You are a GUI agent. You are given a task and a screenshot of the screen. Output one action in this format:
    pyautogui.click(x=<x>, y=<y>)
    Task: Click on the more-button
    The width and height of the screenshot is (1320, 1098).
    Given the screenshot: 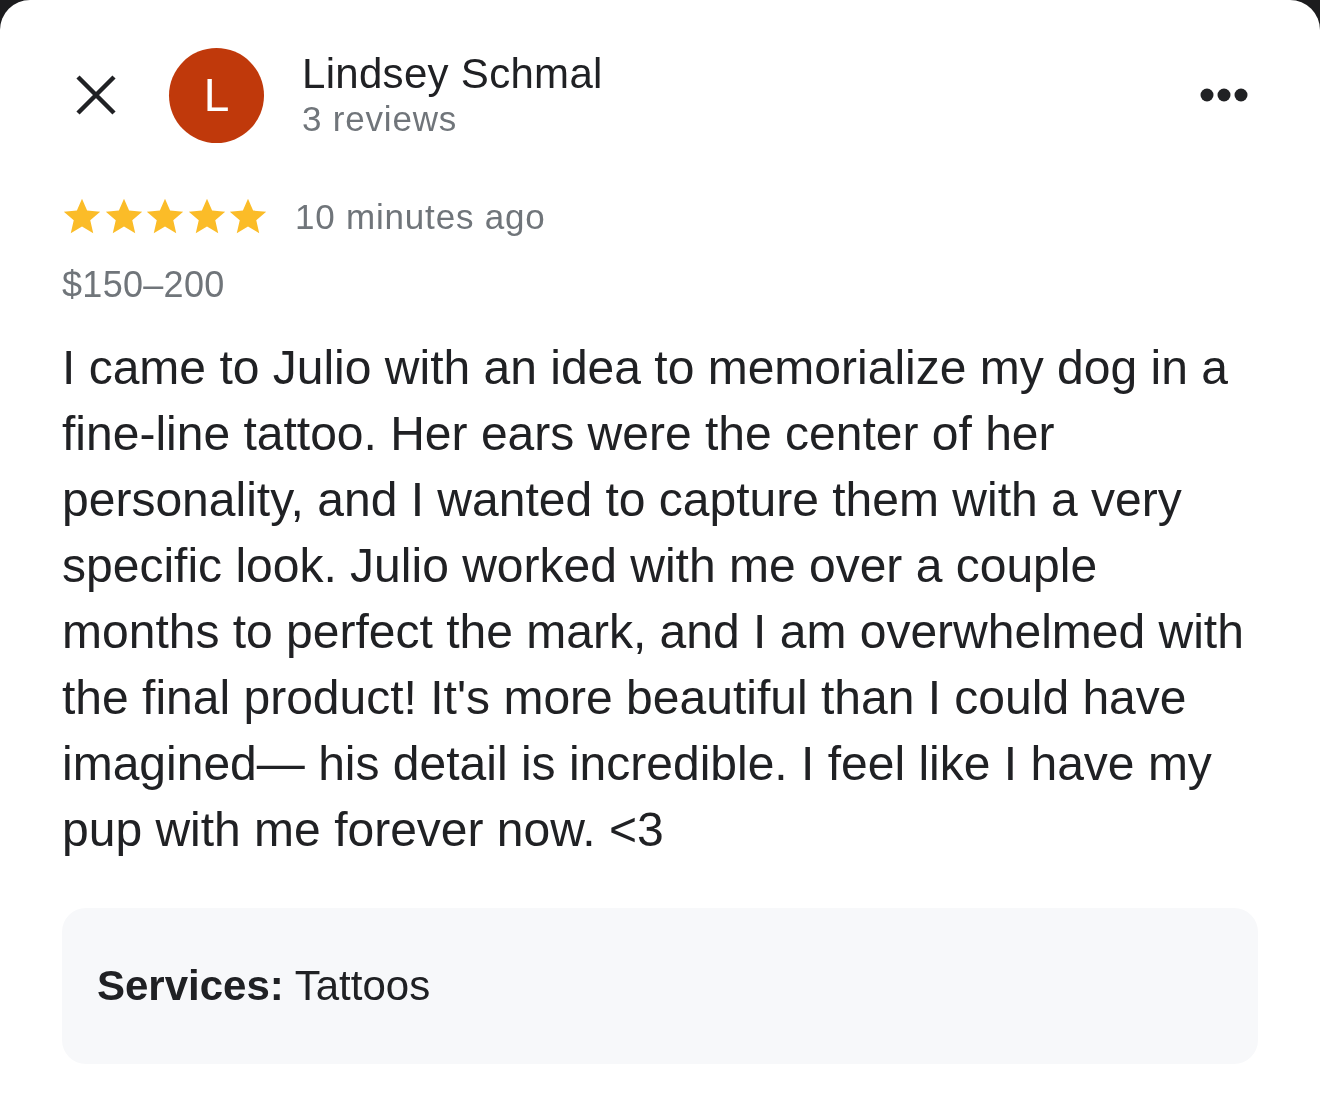 What is the action you would take?
    pyautogui.click(x=1224, y=95)
    